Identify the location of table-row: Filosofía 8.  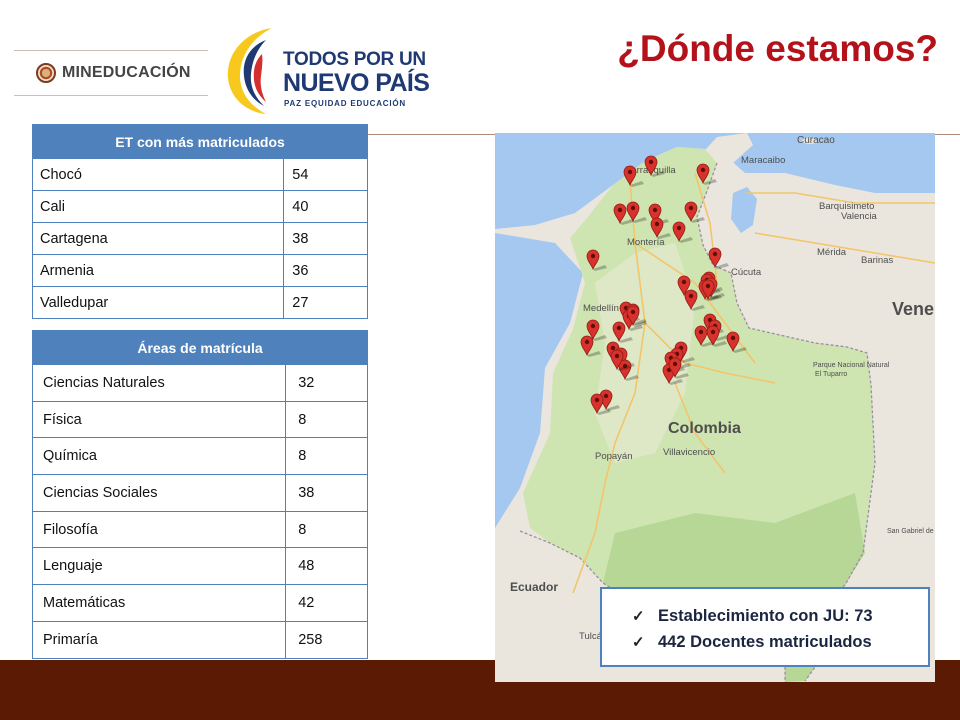
(199, 529).